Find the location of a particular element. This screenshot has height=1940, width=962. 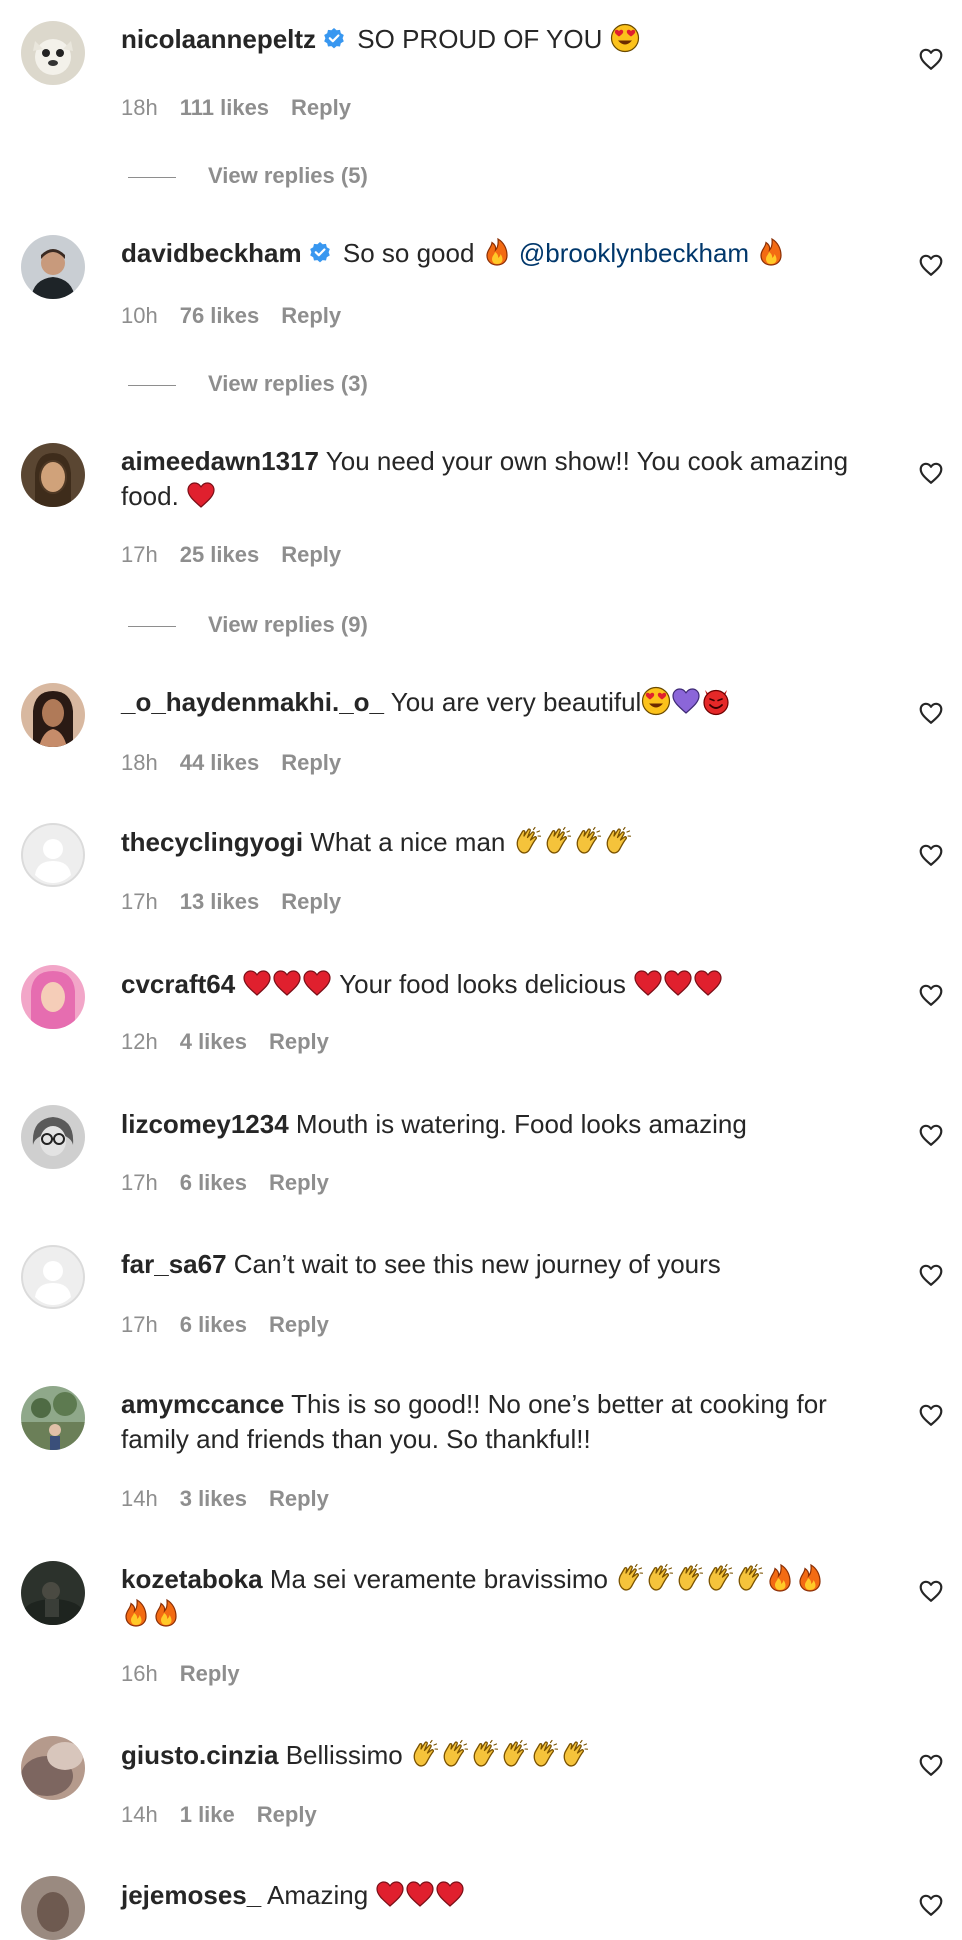

comment-time: 16h is located at coordinates (139, 1673).